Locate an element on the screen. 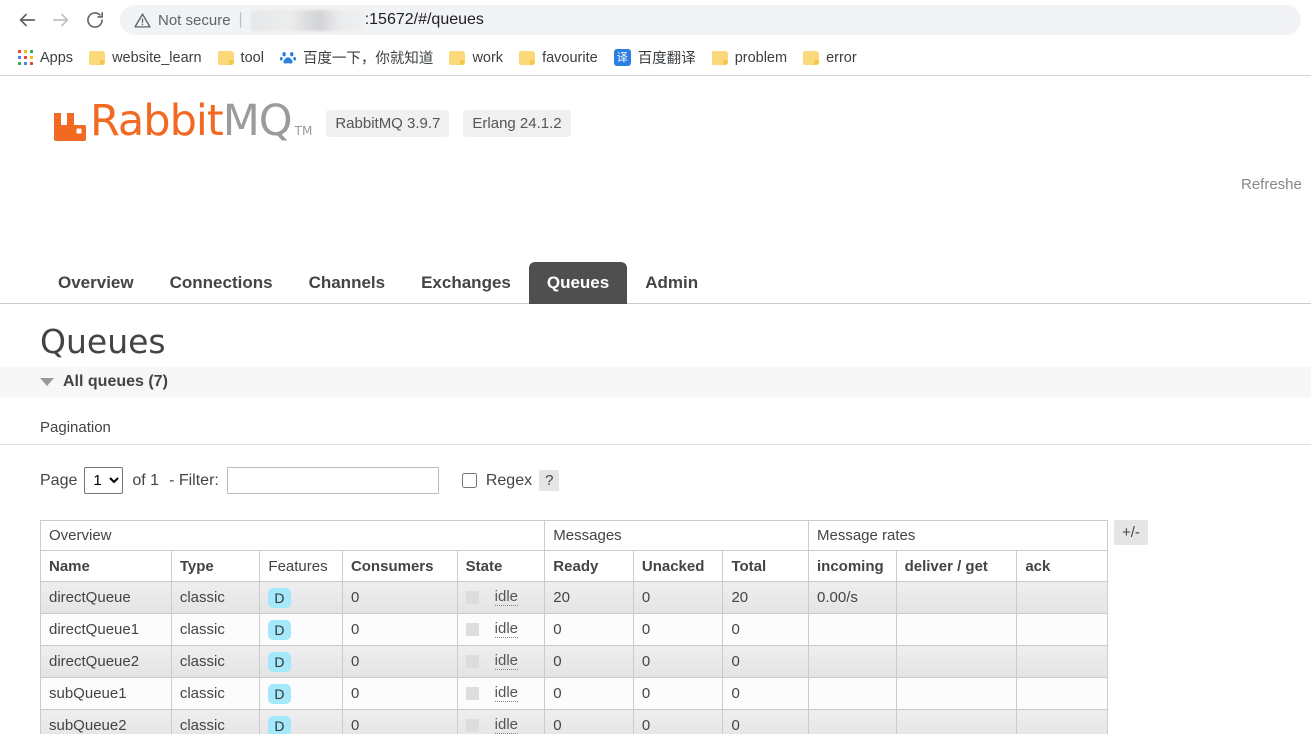 The height and width of the screenshot is (734, 1311). app-header: RabbitMQ TM RabbitMQ 3.9.7 Erlang 24.1.2 is located at coordinates (311, 121).